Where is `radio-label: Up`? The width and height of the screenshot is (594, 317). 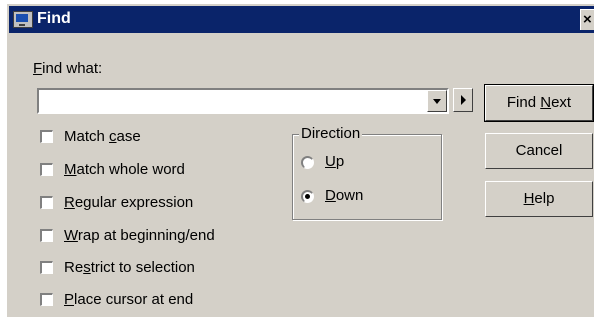
radio-label: Up is located at coordinates (335, 161).